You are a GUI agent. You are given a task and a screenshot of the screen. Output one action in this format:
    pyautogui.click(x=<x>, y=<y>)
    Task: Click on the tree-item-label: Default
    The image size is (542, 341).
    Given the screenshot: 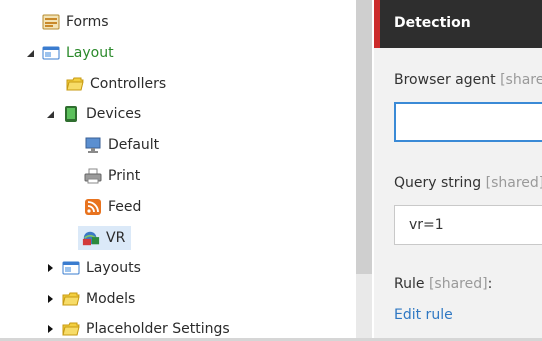 What is the action you would take?
    pyautogui.click(x=134, y=145)
    